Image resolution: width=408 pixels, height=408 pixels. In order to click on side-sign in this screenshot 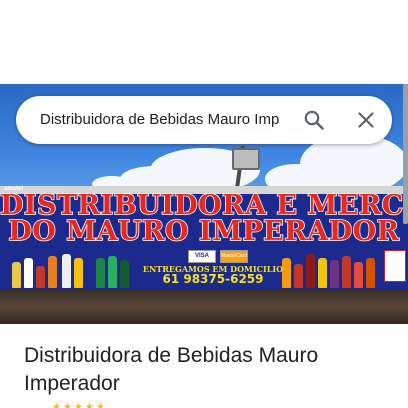, I will do `click(395, 266)`.